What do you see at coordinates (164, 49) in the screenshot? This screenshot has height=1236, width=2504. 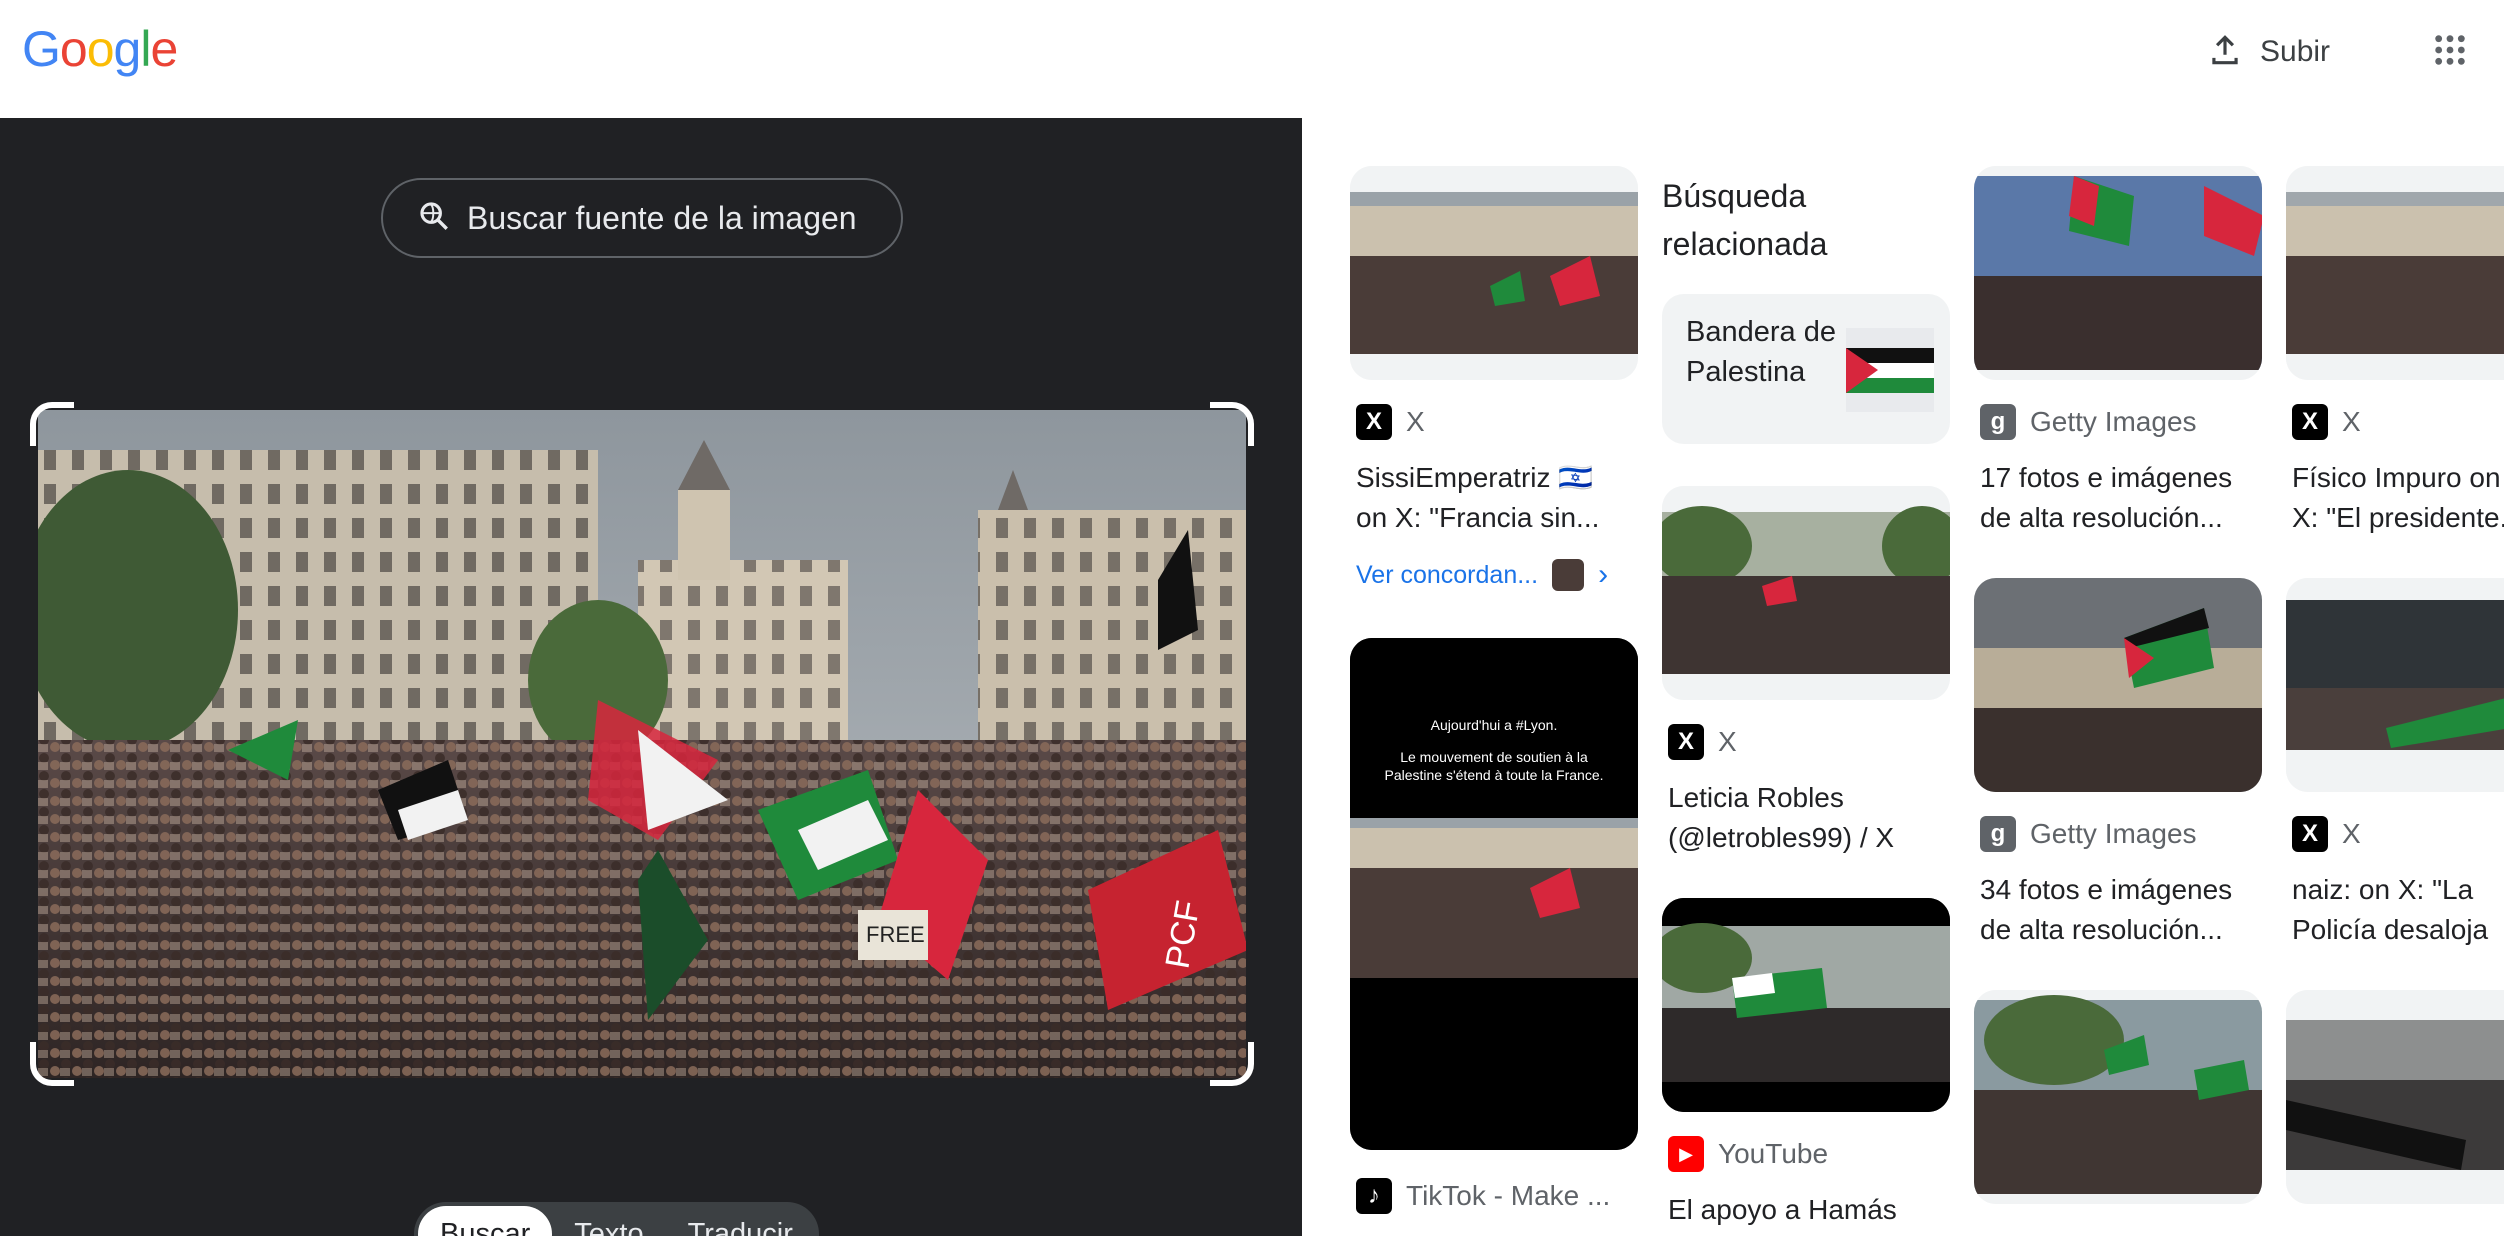 I see `logo-letter: e` at bounding box center [164, 49].